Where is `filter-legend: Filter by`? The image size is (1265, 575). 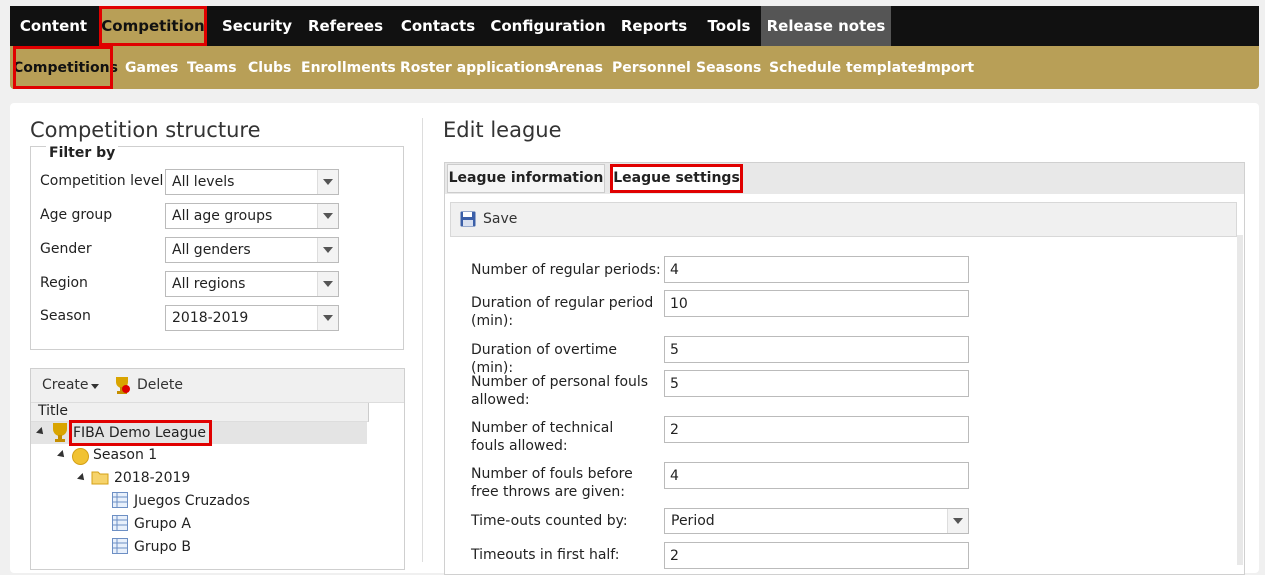
filter-legend: Filter by is located at coordinates (82, 153).